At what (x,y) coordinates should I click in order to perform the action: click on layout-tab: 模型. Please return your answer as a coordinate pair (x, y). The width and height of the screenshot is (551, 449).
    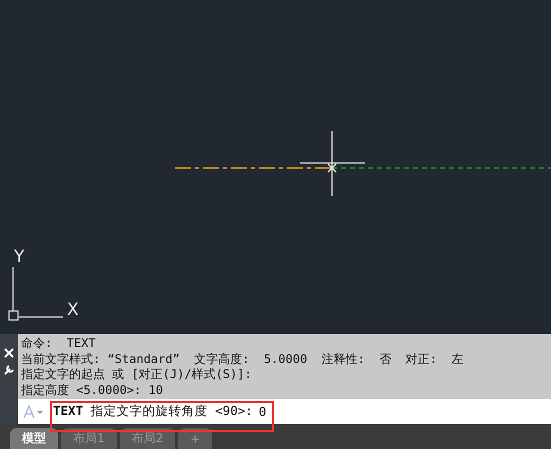
    Looking at the image, I should click on (34, 438).